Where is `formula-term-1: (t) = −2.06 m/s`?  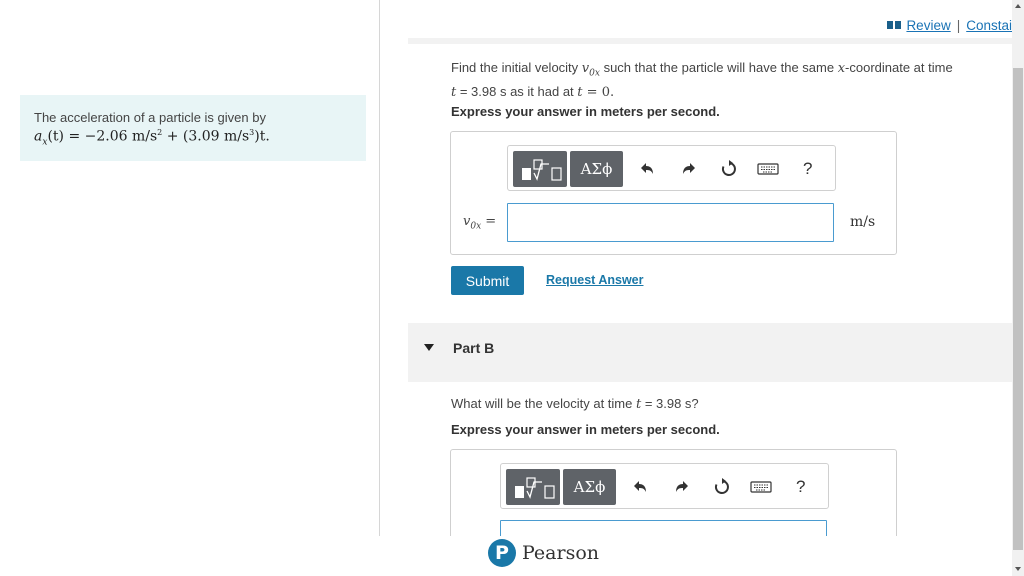
formula-term-1: (t) = −2.06 m/s is located at coordinates (102, 136).